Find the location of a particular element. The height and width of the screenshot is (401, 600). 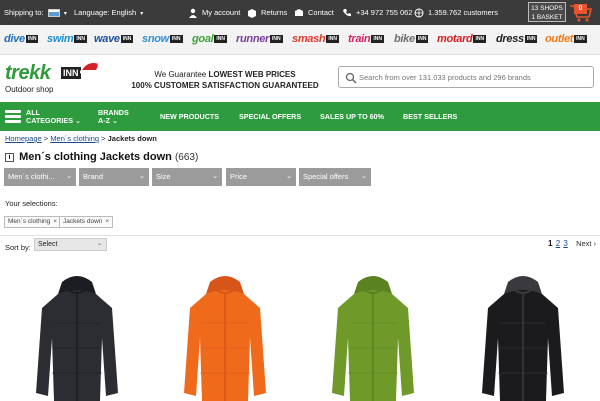

brand-link-motard: motard INN is located at coordinates (462, 39).